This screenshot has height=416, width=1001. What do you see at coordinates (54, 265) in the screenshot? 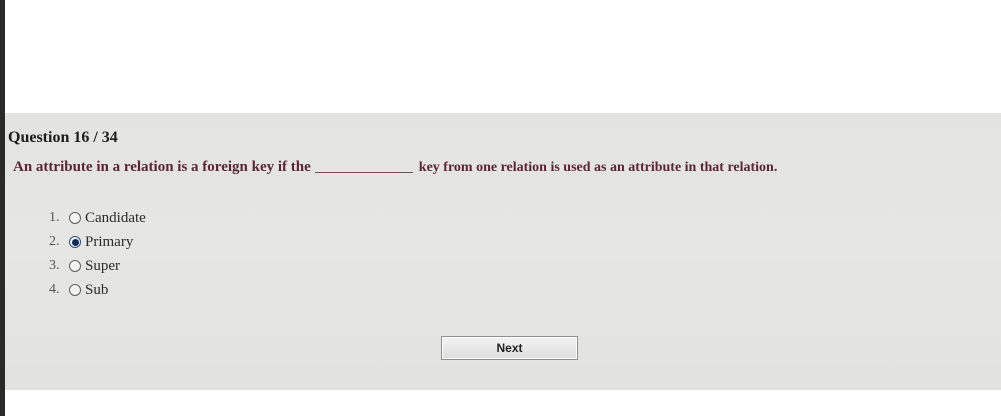
I see `option-number: 3.` at bounding box center [54, 265].